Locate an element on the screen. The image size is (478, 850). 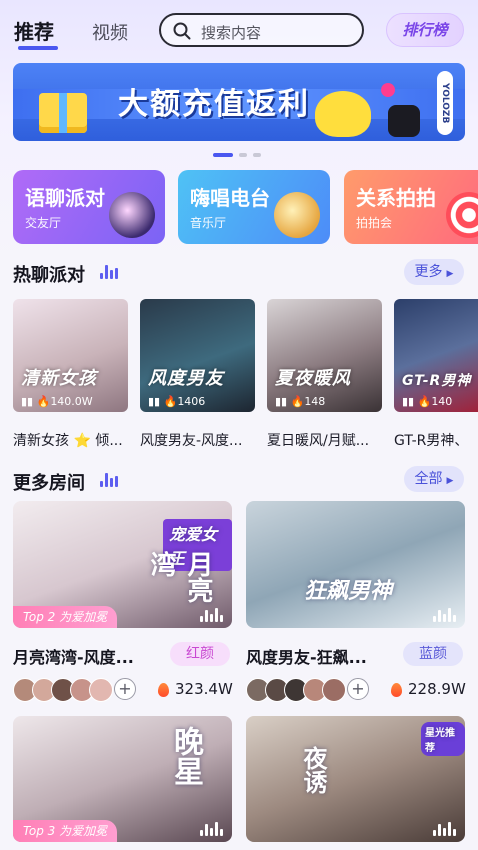
listener-count: ▮▮ 🔥140 is located at coordinates (427, 401).